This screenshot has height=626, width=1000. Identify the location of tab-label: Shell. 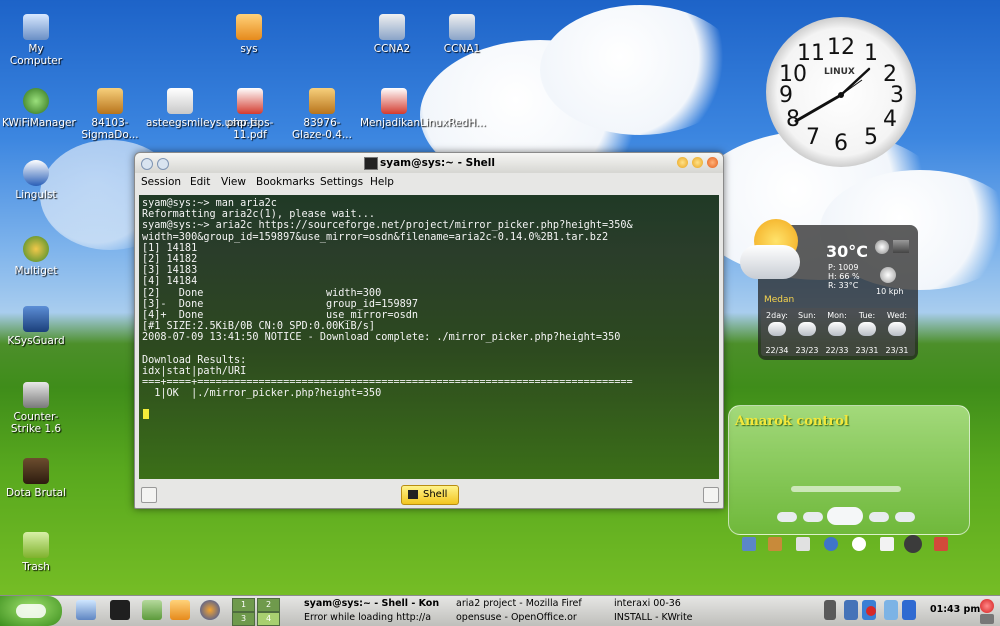
(435, 494).